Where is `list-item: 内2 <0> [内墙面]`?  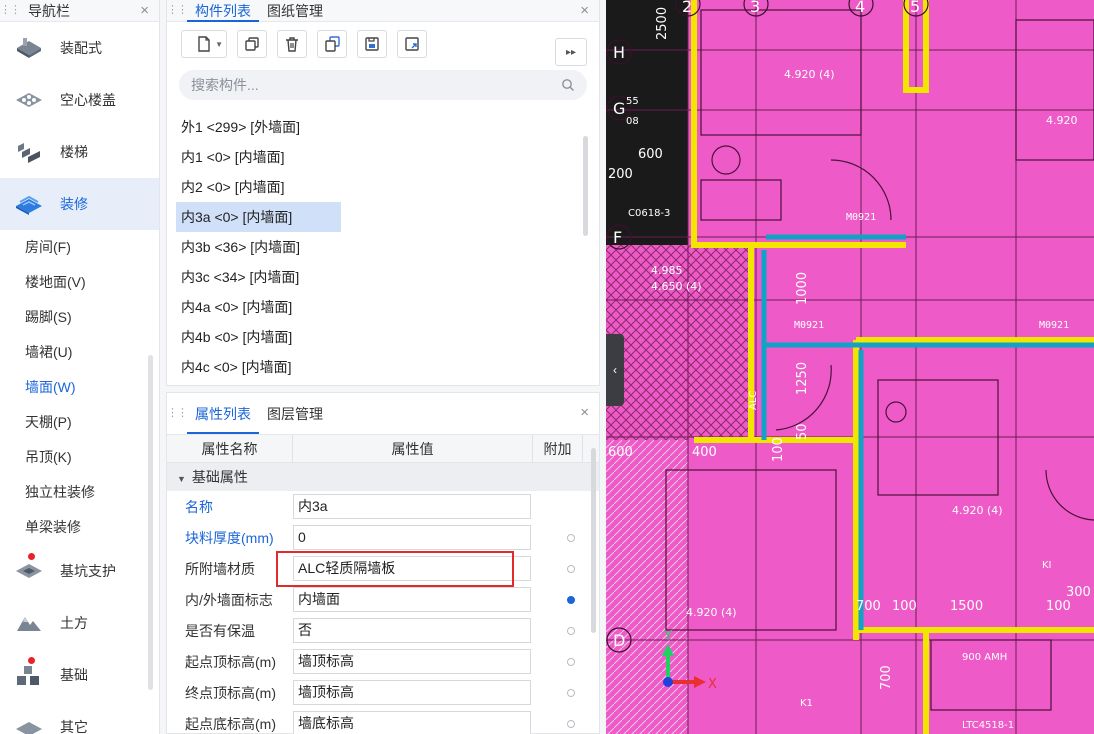 list-item: 内2 <0> [内墙面] is located at coordinates (383, 187).